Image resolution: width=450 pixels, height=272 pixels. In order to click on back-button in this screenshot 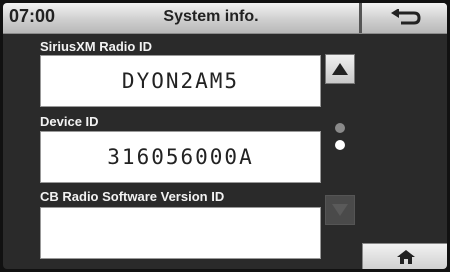, I will do `click(404, 18)`.